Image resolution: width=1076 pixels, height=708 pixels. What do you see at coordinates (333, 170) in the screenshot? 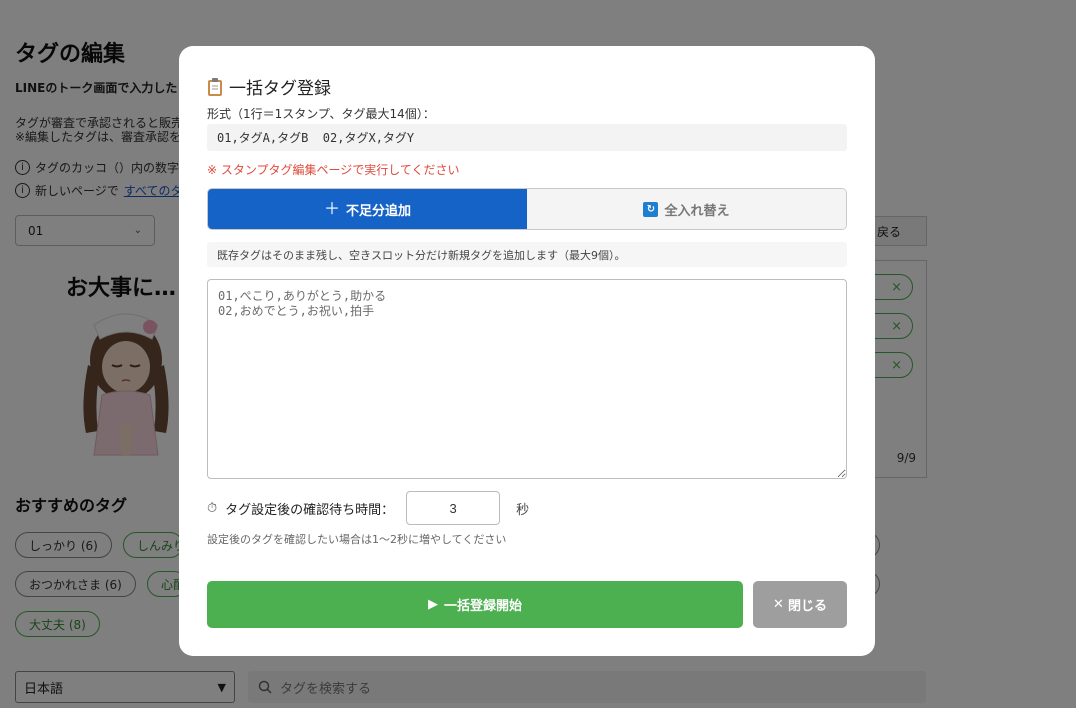
I see `warning-text: ※ スタンプタグ編集ページで実行してください` at bounding box center [333, 170].